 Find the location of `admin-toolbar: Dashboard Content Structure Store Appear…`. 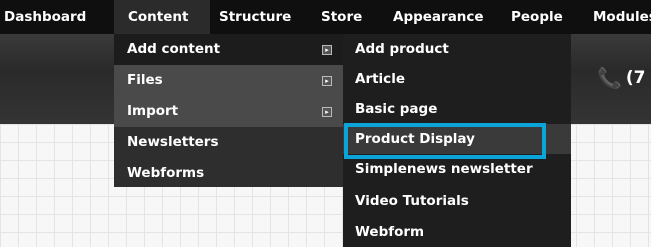

admin-toolbar: Dashboard Content Structure Store Appear… is located at coordinates (325, 17).